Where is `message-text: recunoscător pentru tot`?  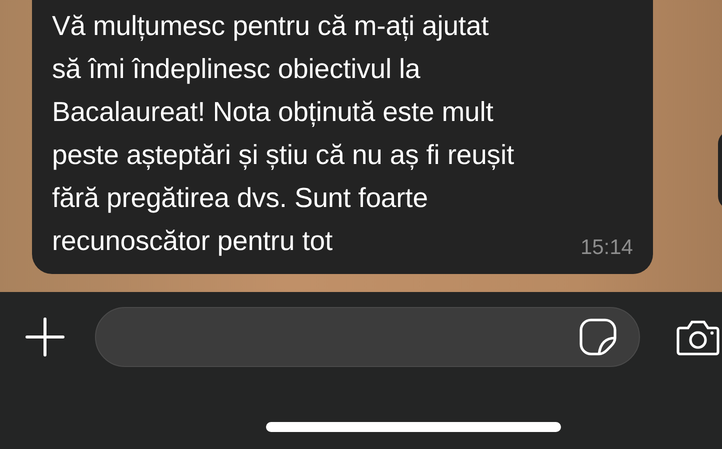 message-text: recunoscător pentru tot is located at coordinates (192, 241).